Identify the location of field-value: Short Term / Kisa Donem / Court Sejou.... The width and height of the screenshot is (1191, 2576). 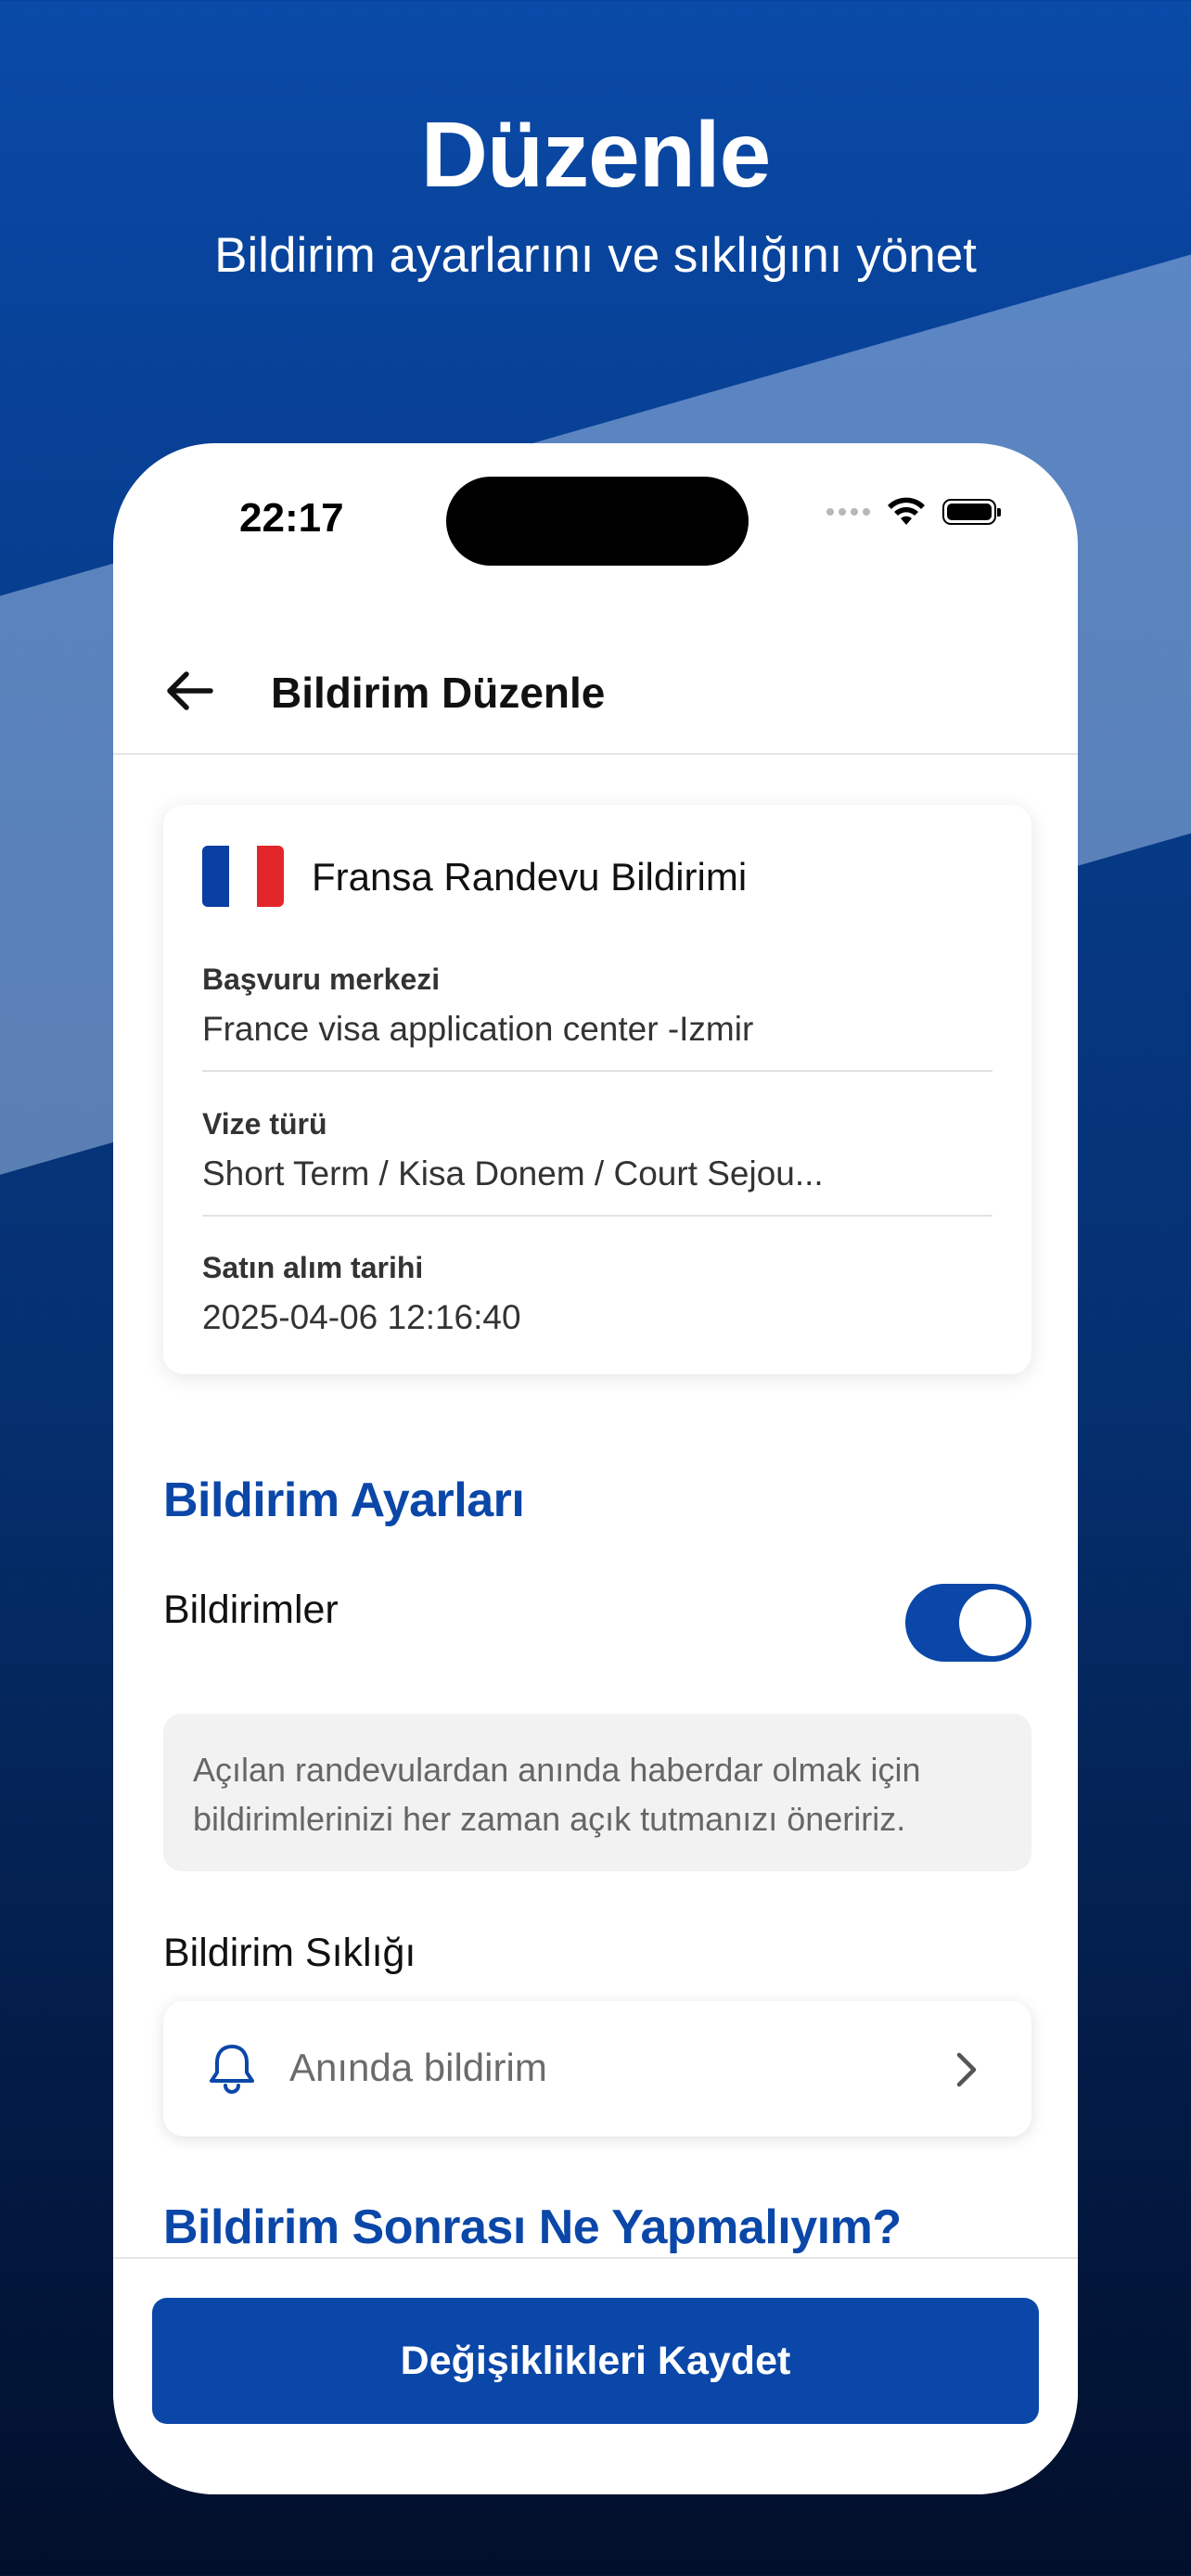
(513, 1173).